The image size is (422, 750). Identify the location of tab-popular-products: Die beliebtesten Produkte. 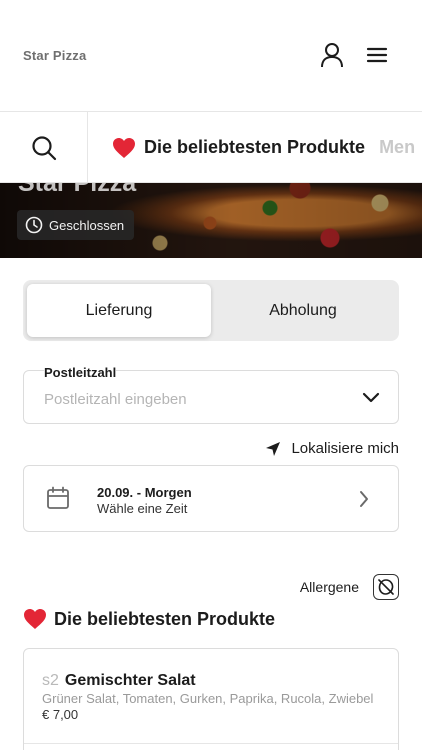
(238, 148).